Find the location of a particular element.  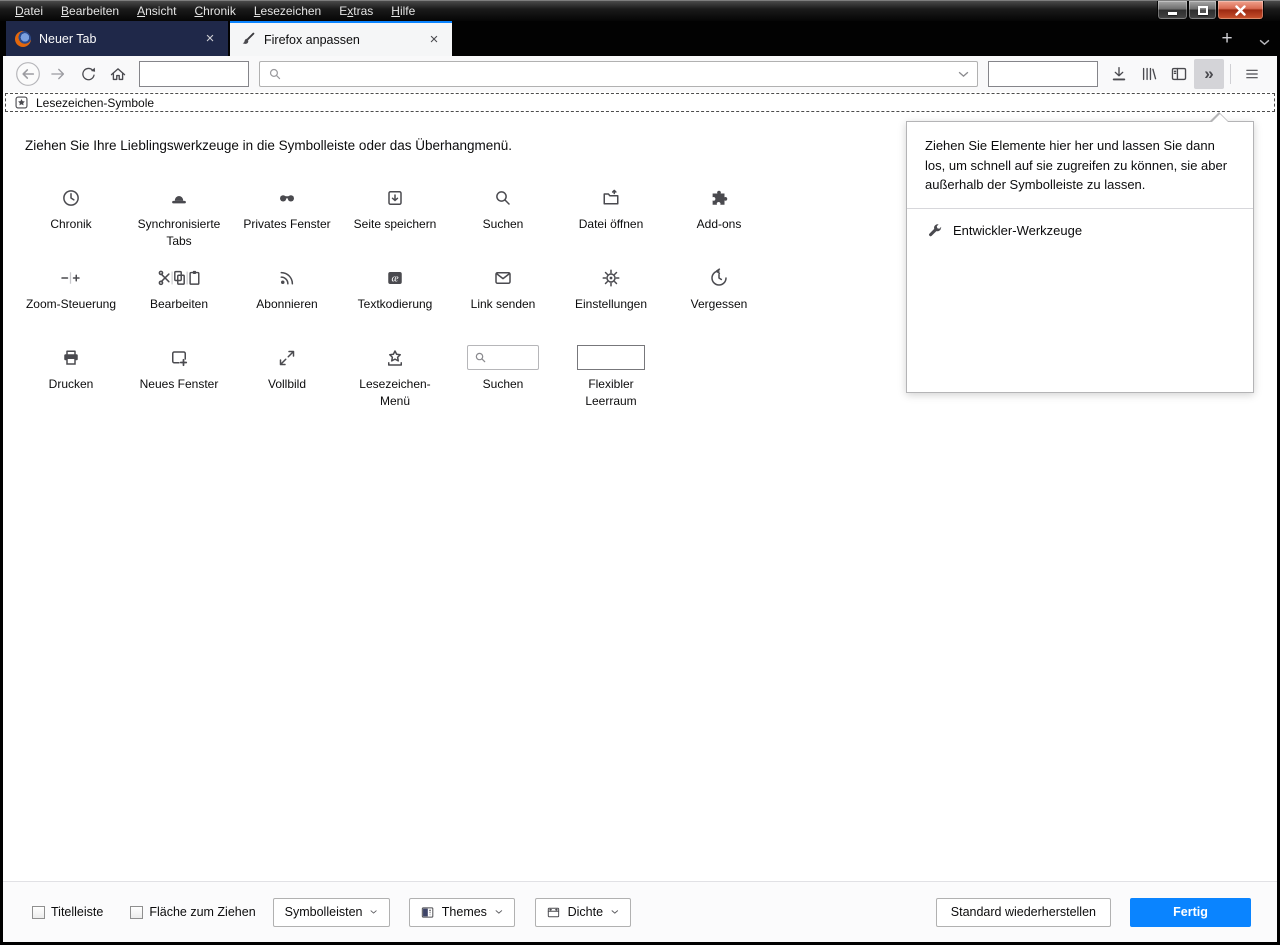

overflow-item-label: Entwickler-Werkzeuge is located at coordinates (1018, 230).